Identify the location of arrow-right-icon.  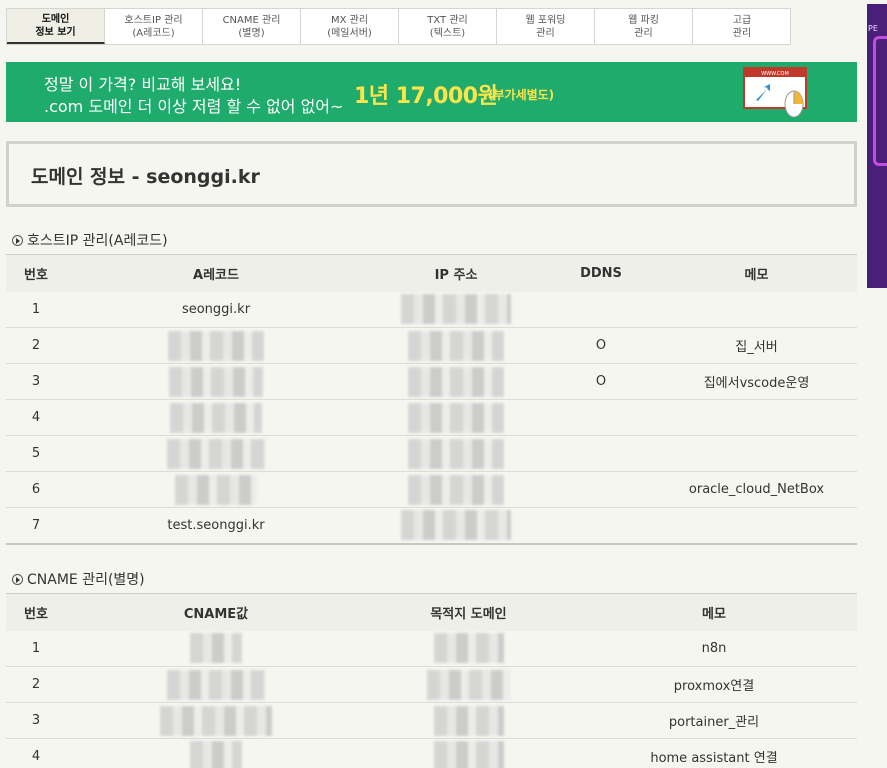
(17, 240).